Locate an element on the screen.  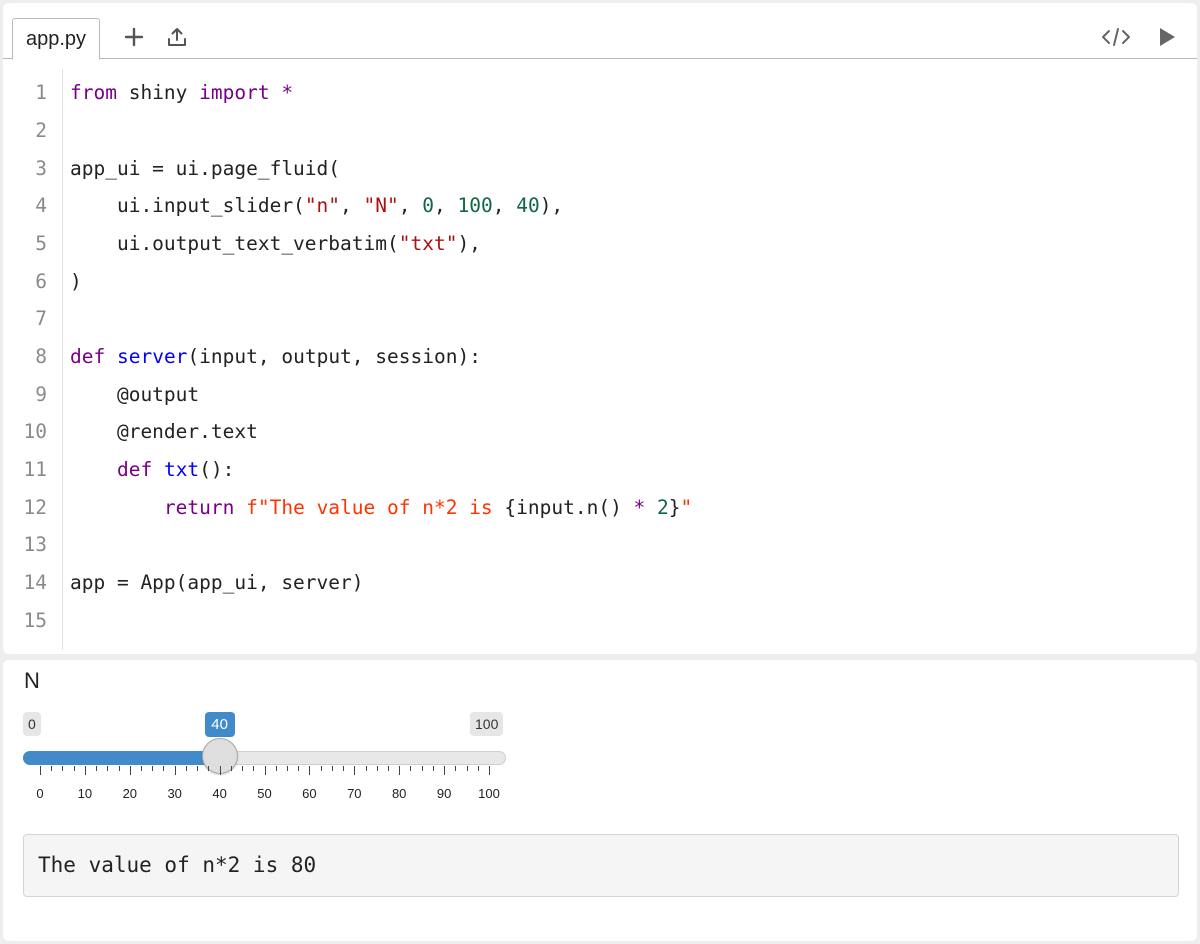
slider-tick-label: 0 is located at coordinates (40, 793).